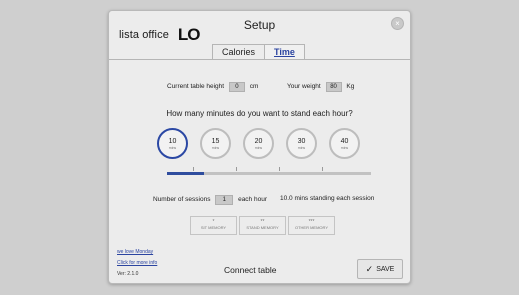 Image resolution: width=519 pixels, height=295 pixels. Describe the element at coordinates (215, 141) in the screenshot. I see `minutes-value: 15` at that location.